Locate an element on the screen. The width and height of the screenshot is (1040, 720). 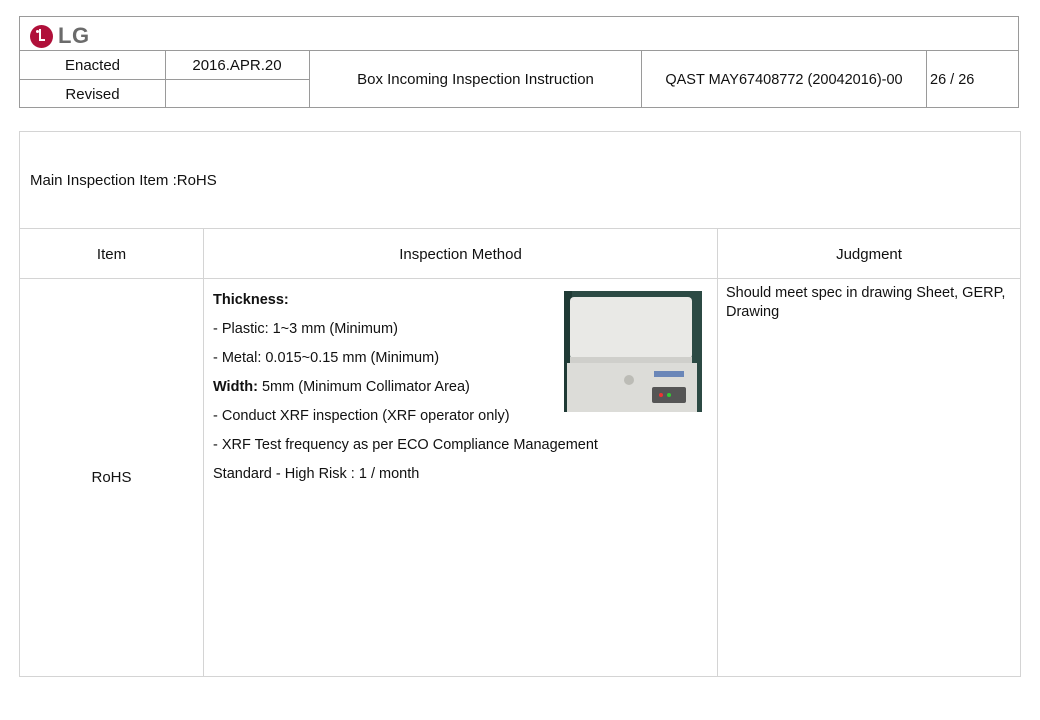
revised-date is located at coordinates (237, 94).